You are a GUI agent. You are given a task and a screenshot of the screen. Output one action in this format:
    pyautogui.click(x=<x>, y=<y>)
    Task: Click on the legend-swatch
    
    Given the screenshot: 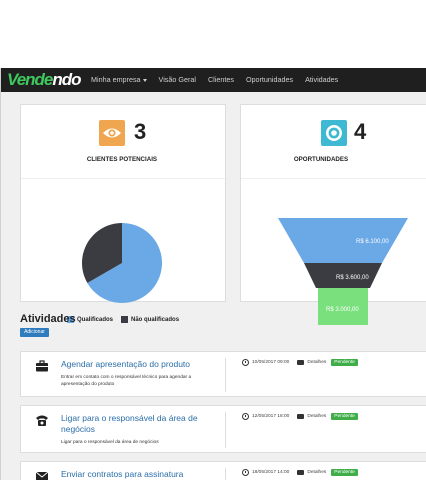 What is the action you would take?
    pyautogui.click(x=125, y=319)
    